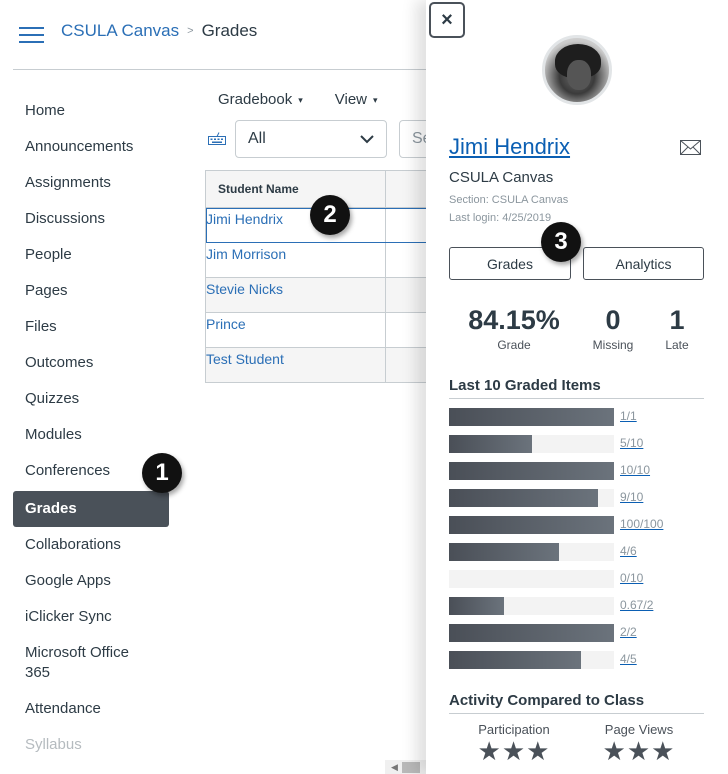  What do you see at coordinates (91, 545) in the screenshot?
I see `nav-item-collaborations: Collaborations` at bounding box center [91, 545].